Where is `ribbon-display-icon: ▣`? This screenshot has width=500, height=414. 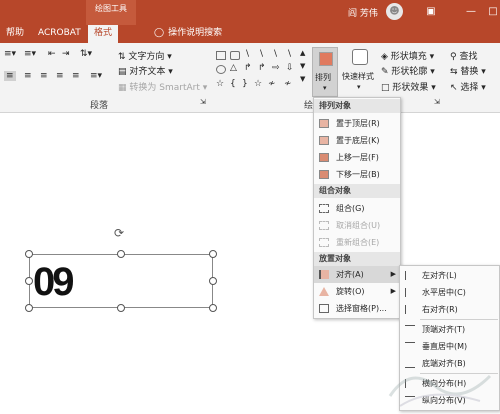
ribbon-display-icon: ▣ is located at coordinates (431, 12).